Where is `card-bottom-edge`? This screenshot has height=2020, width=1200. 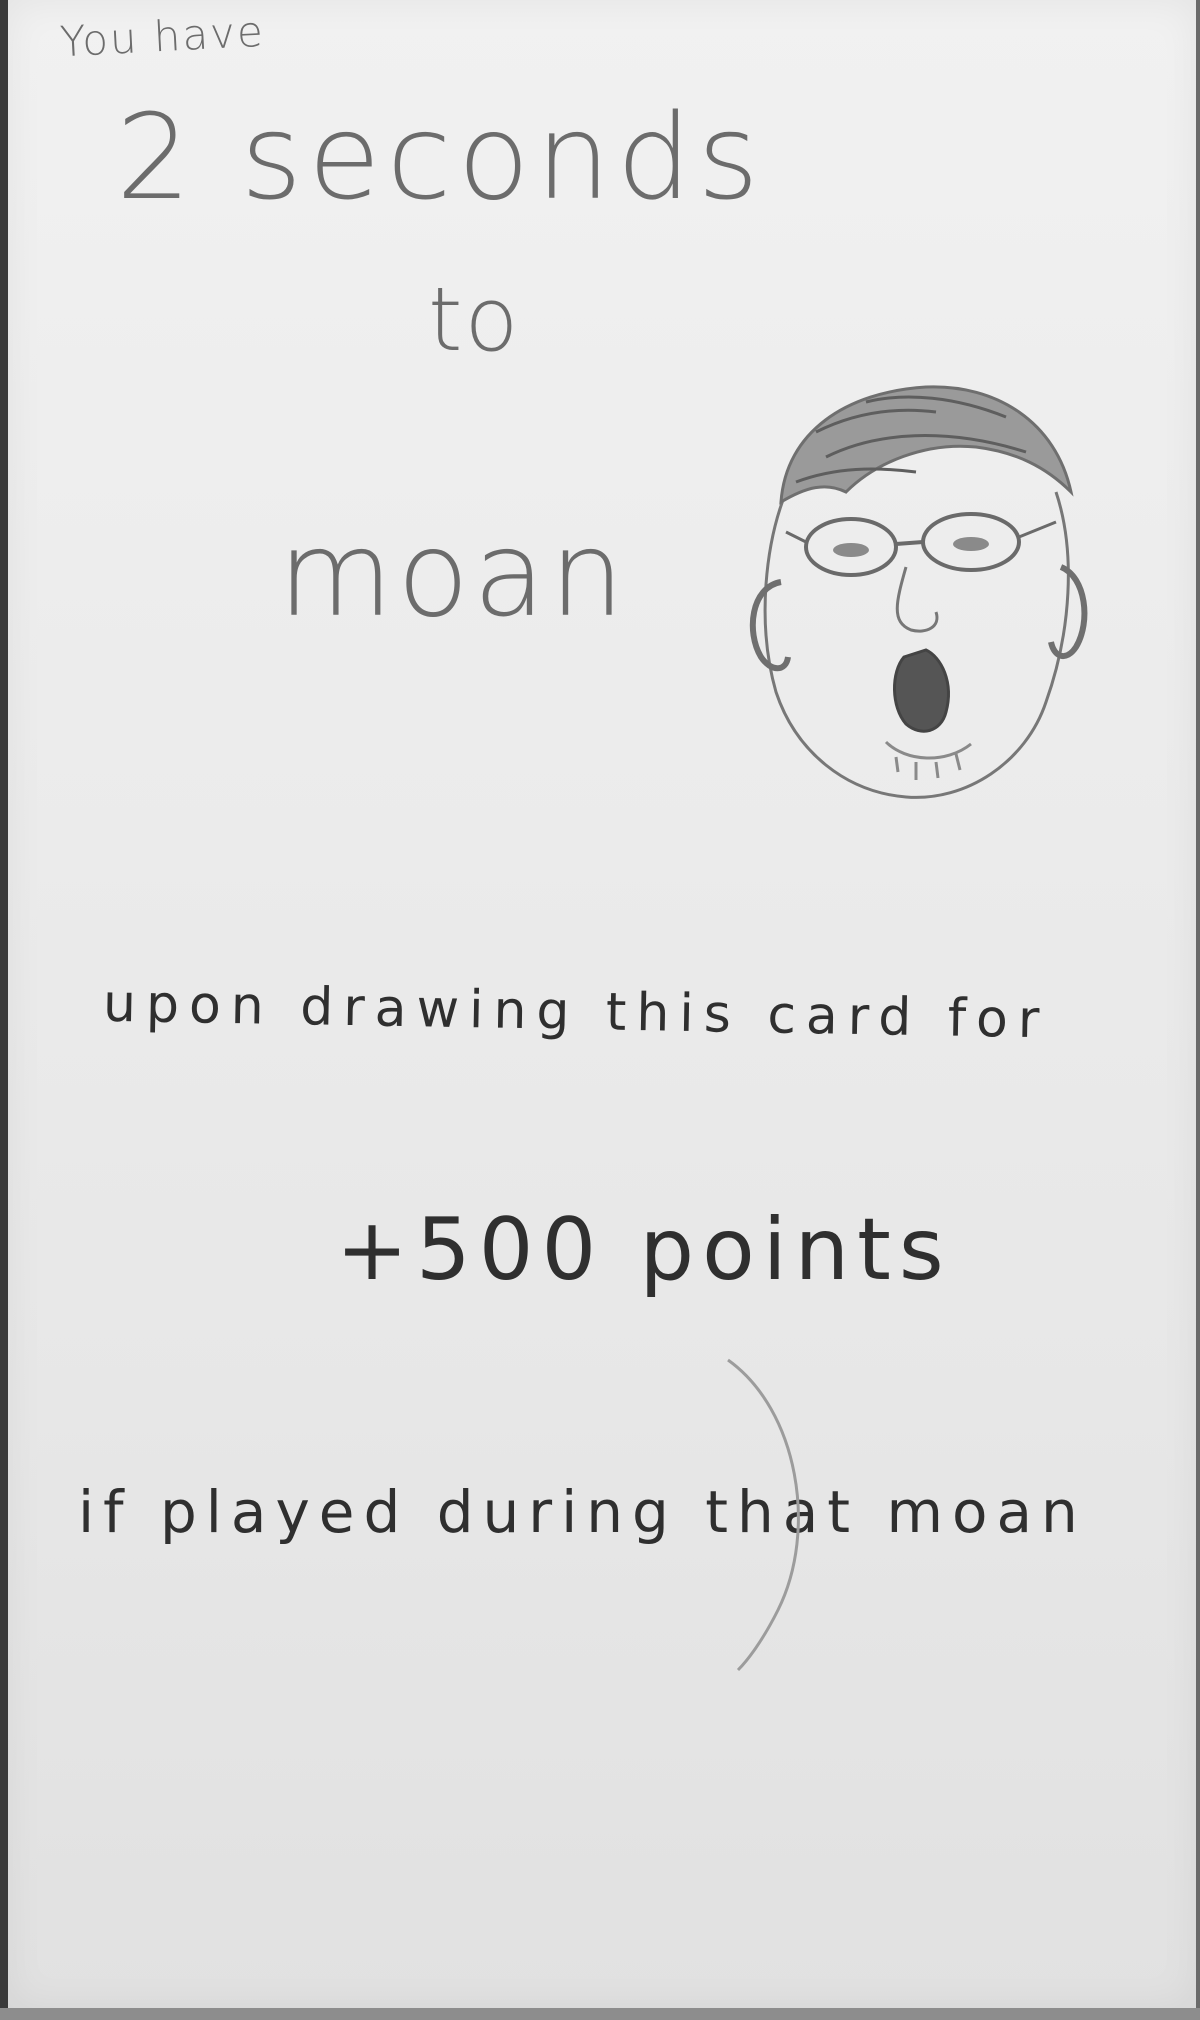
card-bottom-edge is located at coordinates (600, 2014).